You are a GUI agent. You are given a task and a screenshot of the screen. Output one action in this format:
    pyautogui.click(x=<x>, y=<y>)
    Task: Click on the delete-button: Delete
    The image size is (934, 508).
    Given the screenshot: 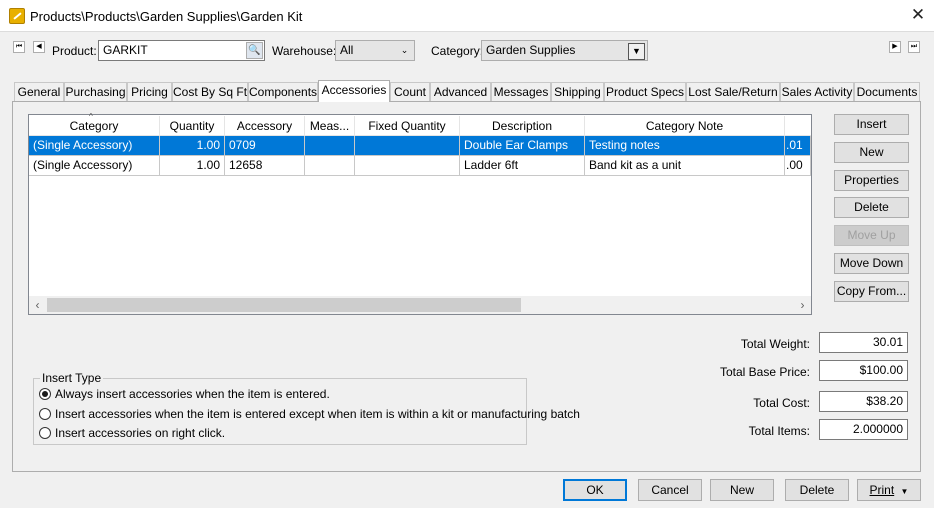 What is the action you would take?
    pyautogui.click(x=871, y=207)
    